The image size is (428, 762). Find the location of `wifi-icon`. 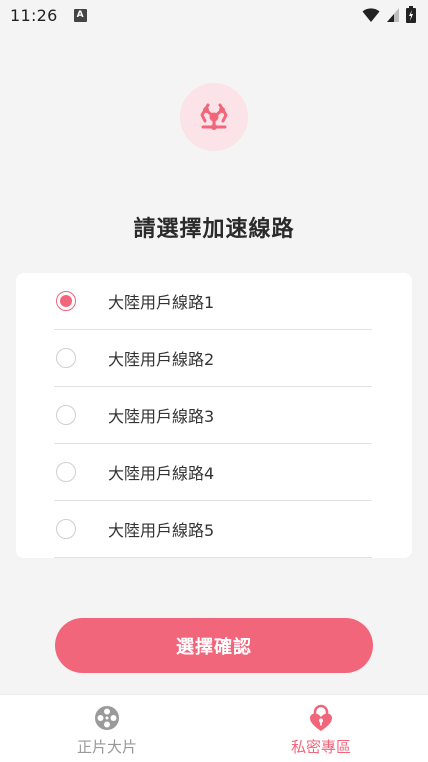

wifi-icon is located at coordinates (371, 14).